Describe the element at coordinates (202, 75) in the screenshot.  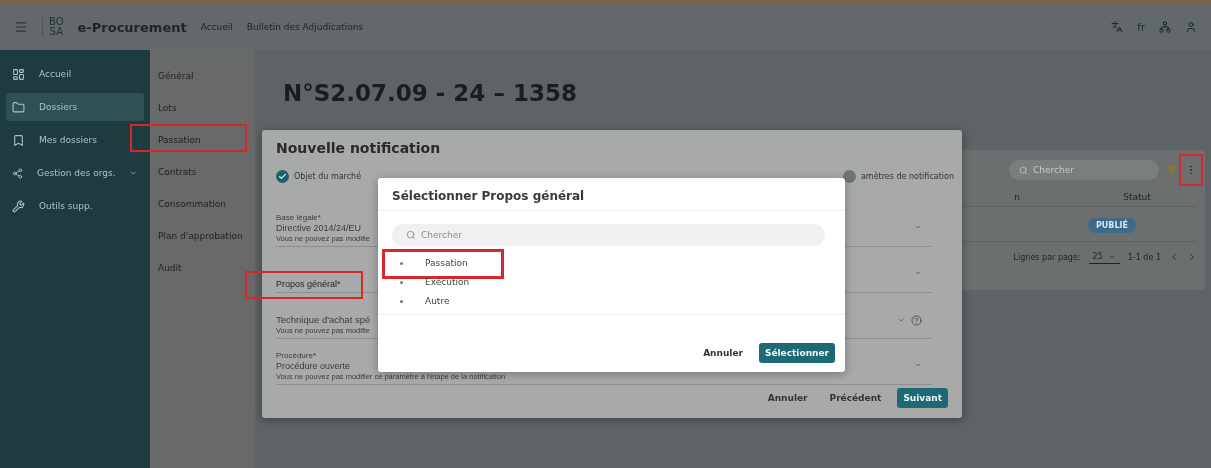
I see `section-link: Général` at that location.